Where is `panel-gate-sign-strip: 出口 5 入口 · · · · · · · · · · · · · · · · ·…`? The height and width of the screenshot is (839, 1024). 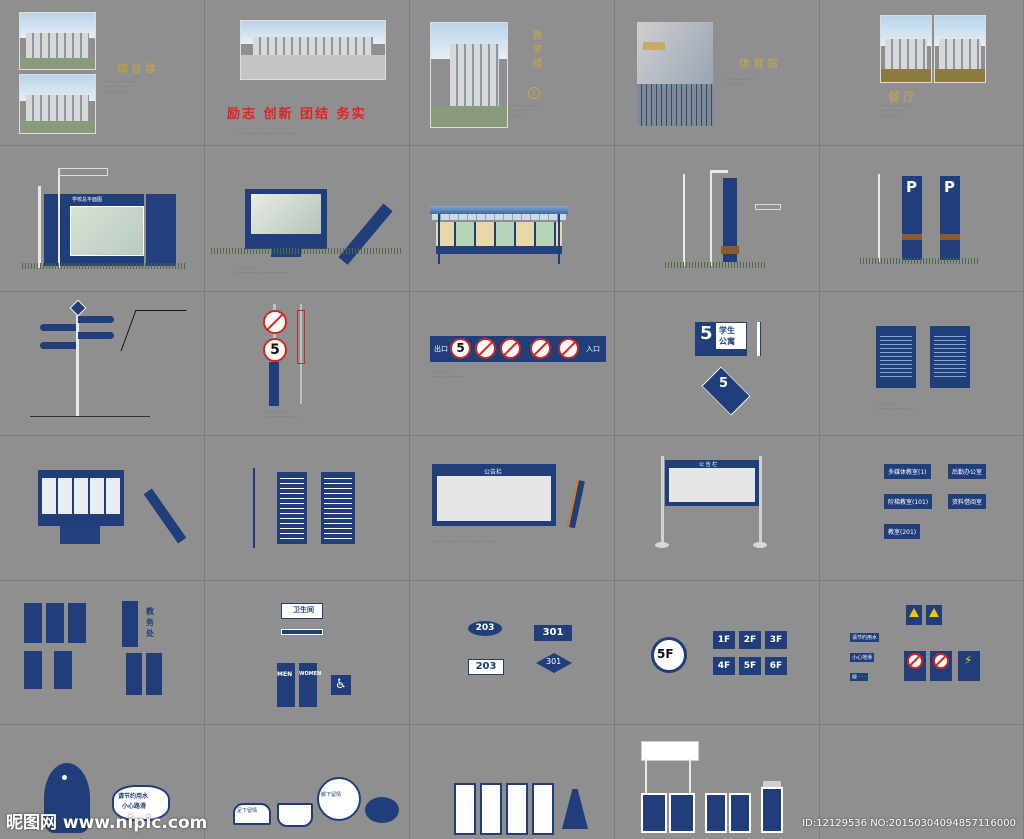 panel-gate-sign-strip: 出口 5 入口 · · · · · · · · · · · · · · · · ·… is located at coordinates (512, 364).